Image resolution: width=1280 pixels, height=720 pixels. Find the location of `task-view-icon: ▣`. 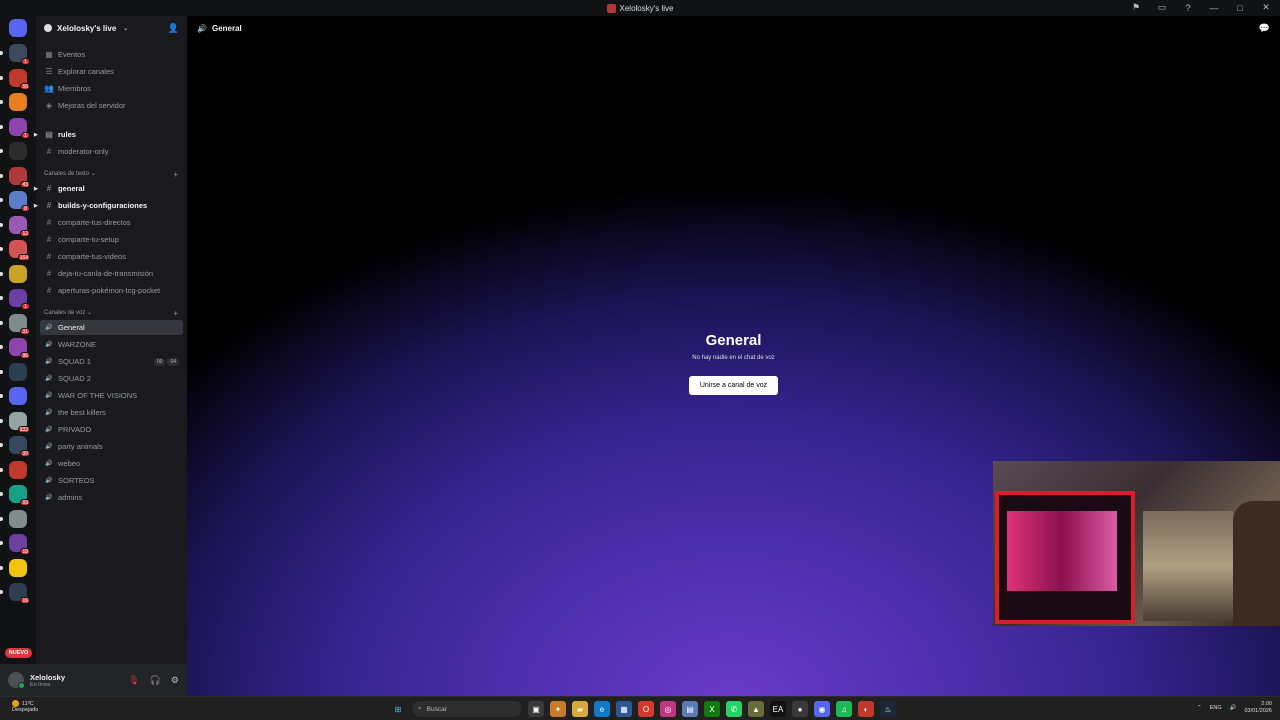

task-view-icon: ▣ is located at coordinates (536, 709).